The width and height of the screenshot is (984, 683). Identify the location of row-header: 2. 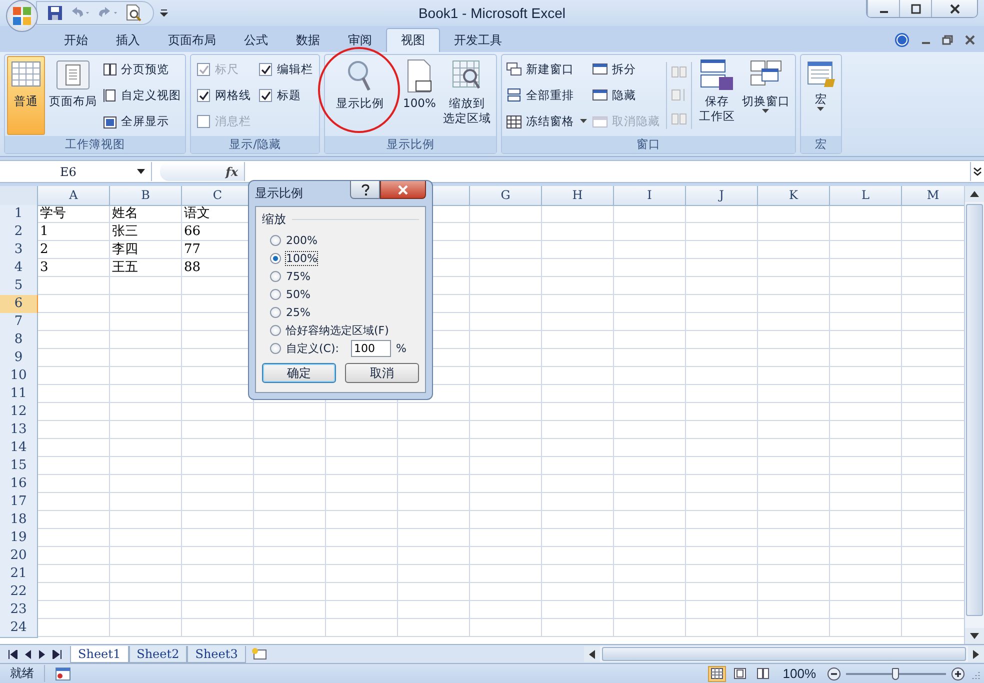
(19, 232).